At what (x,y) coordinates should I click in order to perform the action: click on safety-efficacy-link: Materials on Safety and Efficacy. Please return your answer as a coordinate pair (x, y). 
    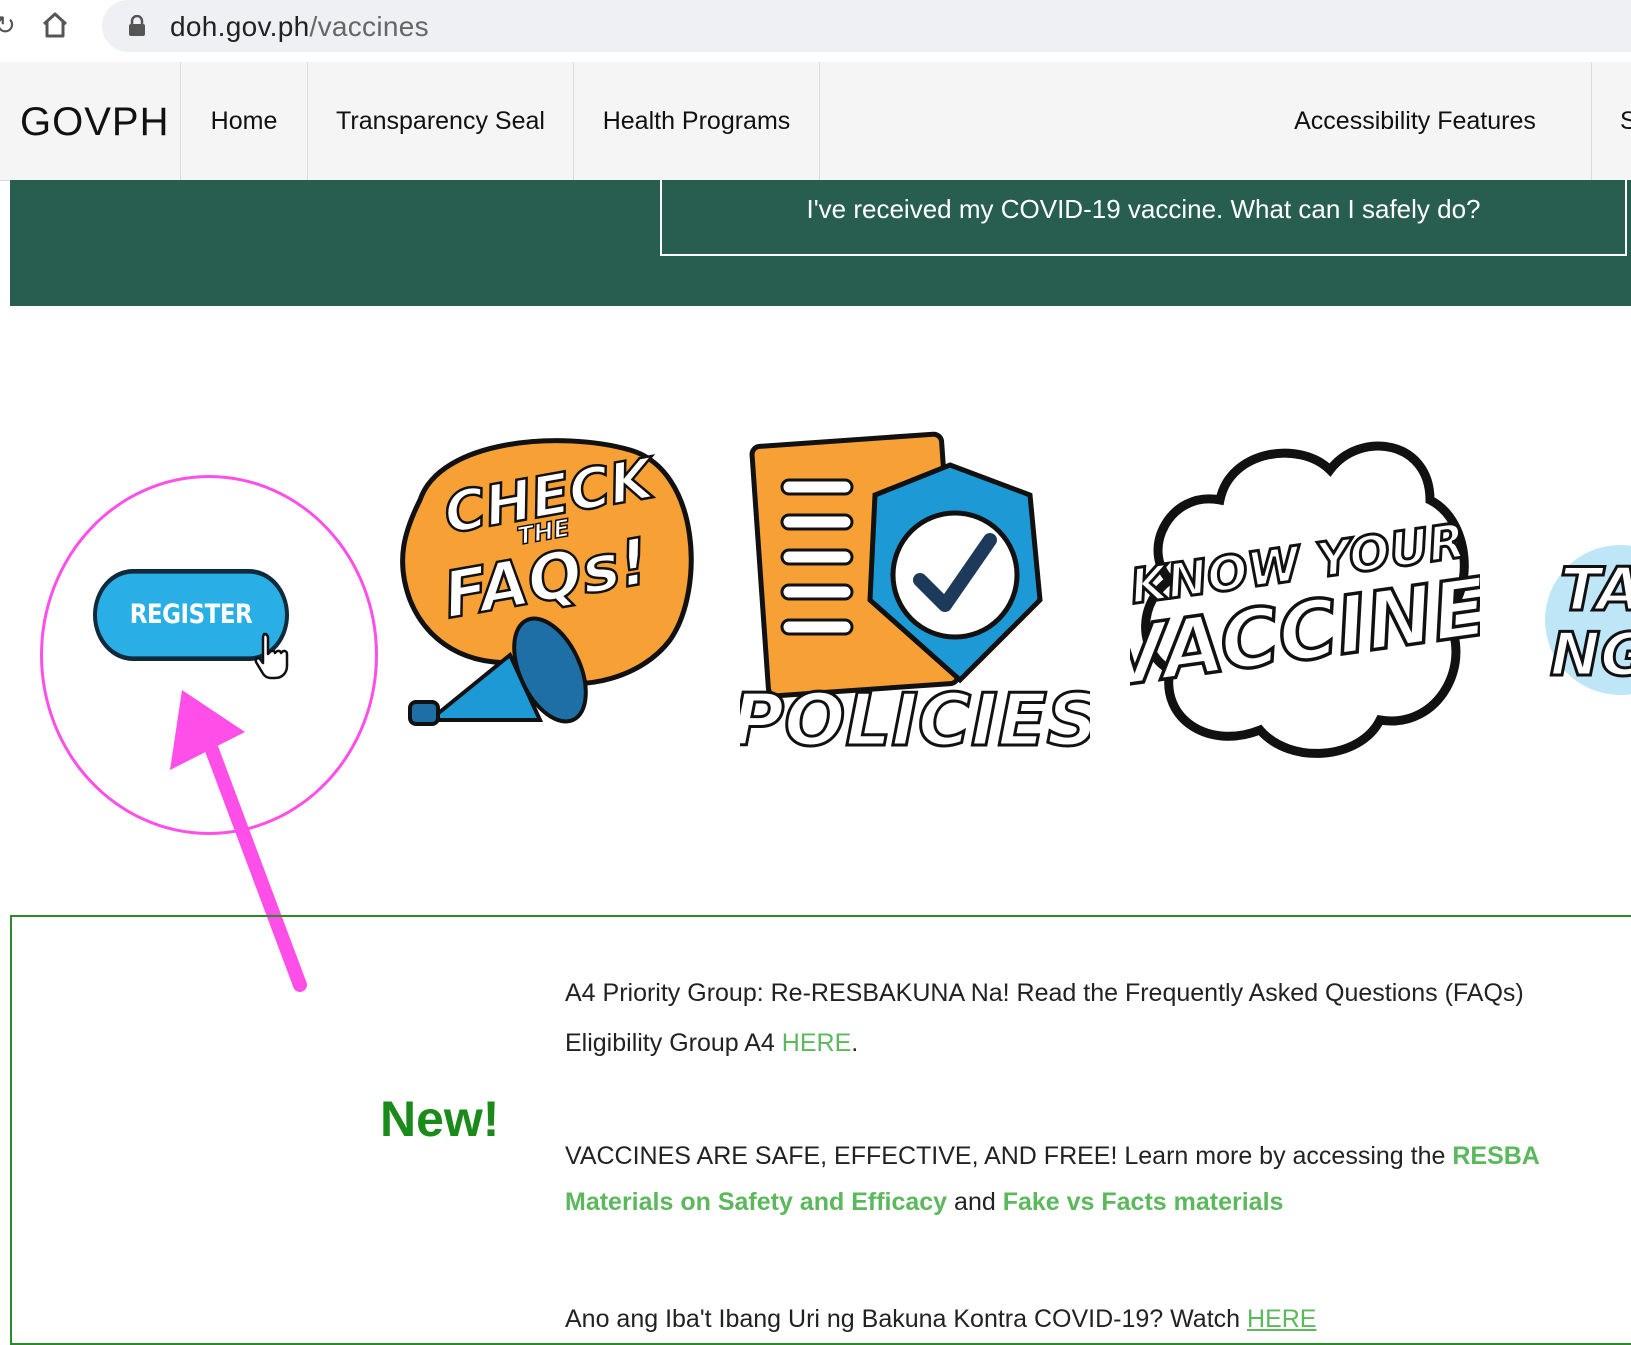
    Looking at the image, I should click on (756, 1202).